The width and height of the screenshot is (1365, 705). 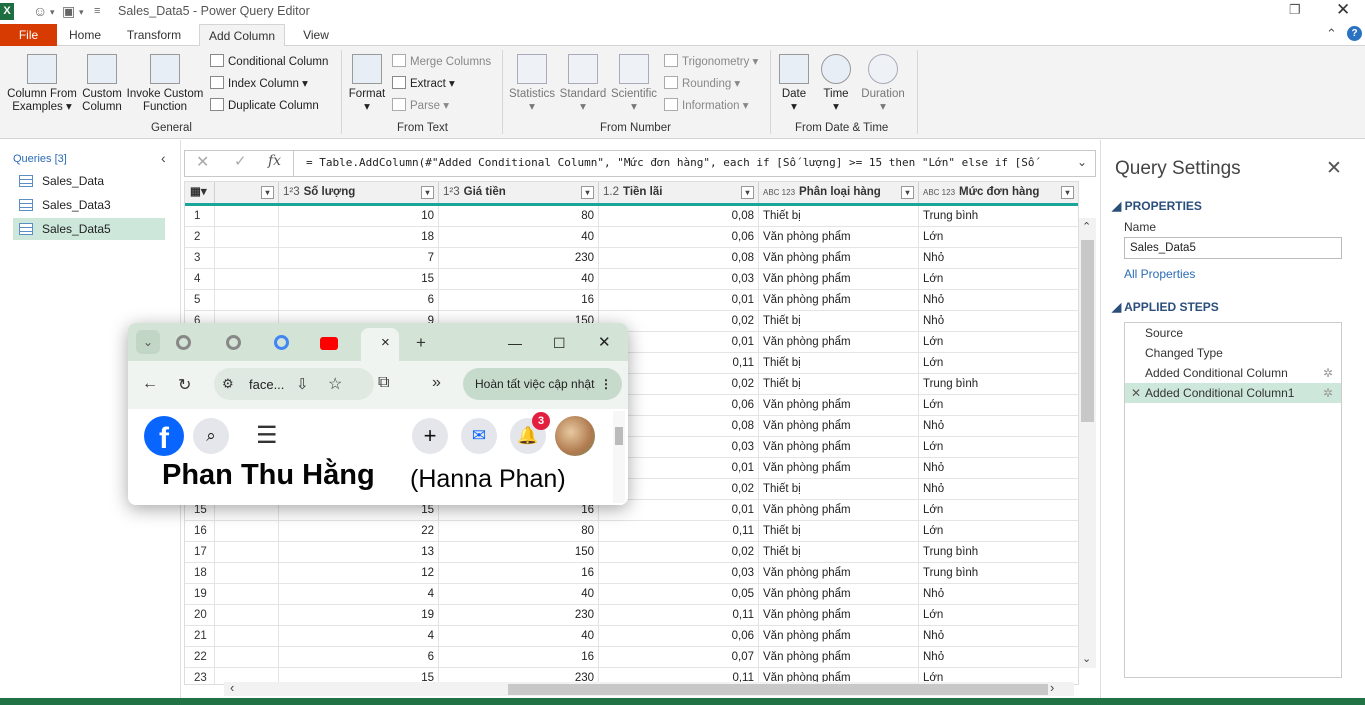 What do you see at coordinates (359, 615) in the screenshot?
I see `table-cell: 19` at bounding box center [359, 615].